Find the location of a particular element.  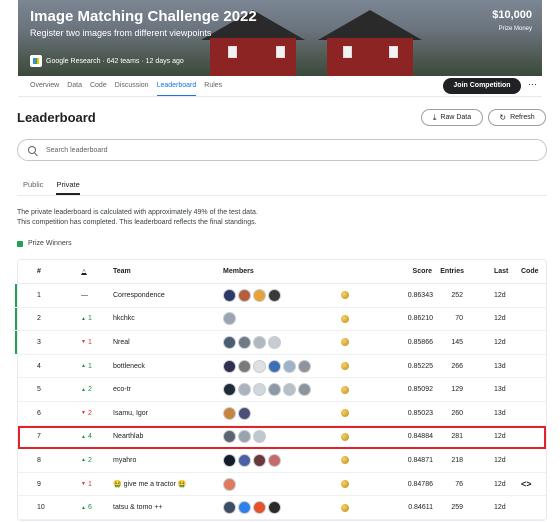

column-rank: # is located at coordinates (39, 271).